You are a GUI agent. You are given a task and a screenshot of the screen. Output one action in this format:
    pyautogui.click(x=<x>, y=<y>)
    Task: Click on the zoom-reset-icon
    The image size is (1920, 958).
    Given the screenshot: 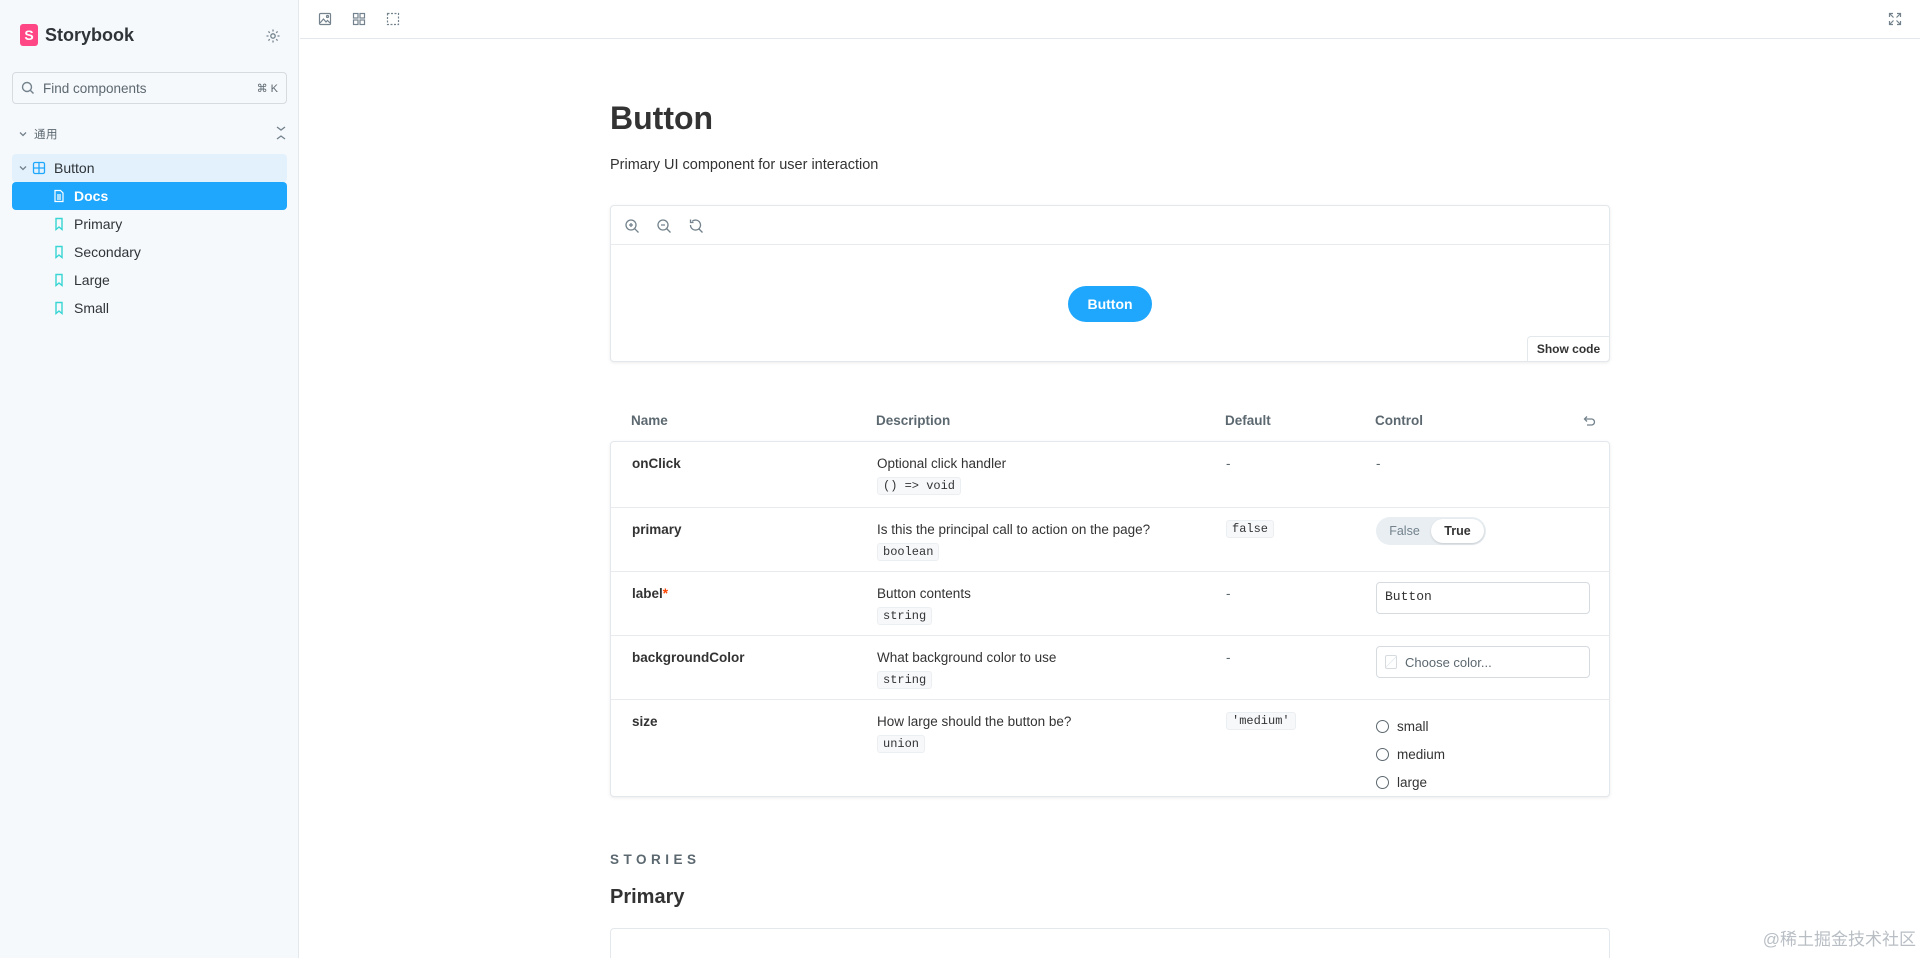 What is the action you would take?
    pyautogui.click(x=696, y=226)
    